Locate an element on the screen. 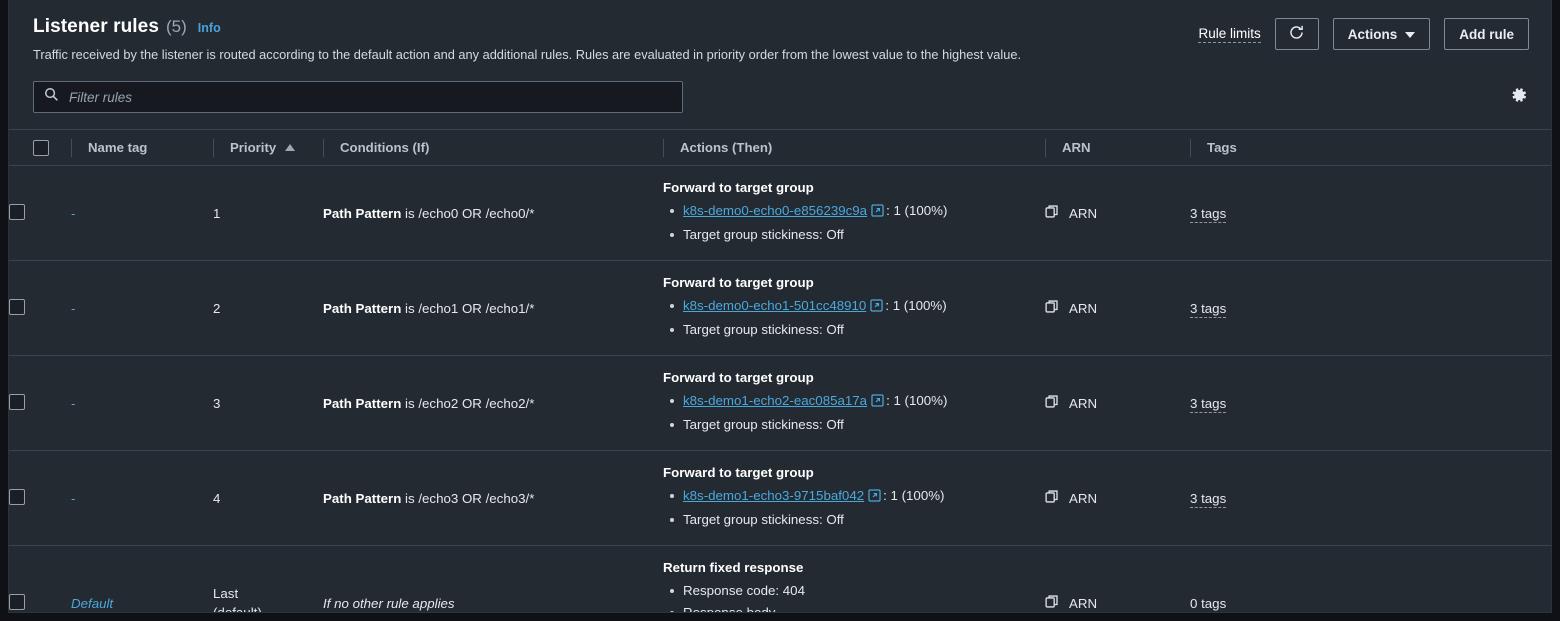 The width and height of the screenshot is (1560, 621). add-rule-button: Add rule is located at coordinates (1486, 34).